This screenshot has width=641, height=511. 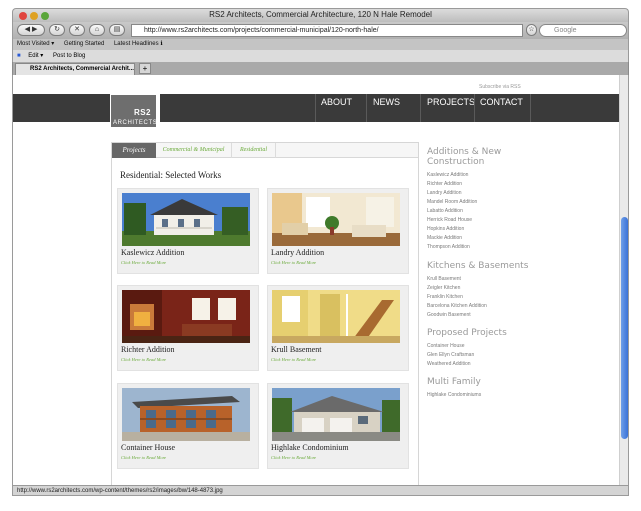 I want to click on project-card-landry: Landry Addition Click Here to Read More, so click(x=338, y=231).